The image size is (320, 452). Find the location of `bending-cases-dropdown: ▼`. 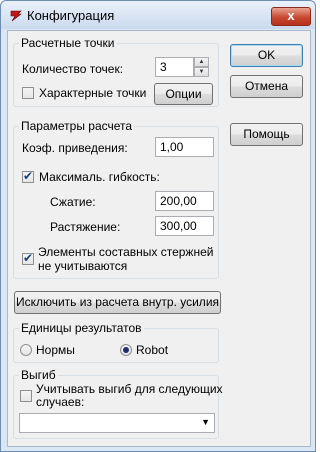

bending-cases-dropdown: ▼ is located at coordinates (117, 423).